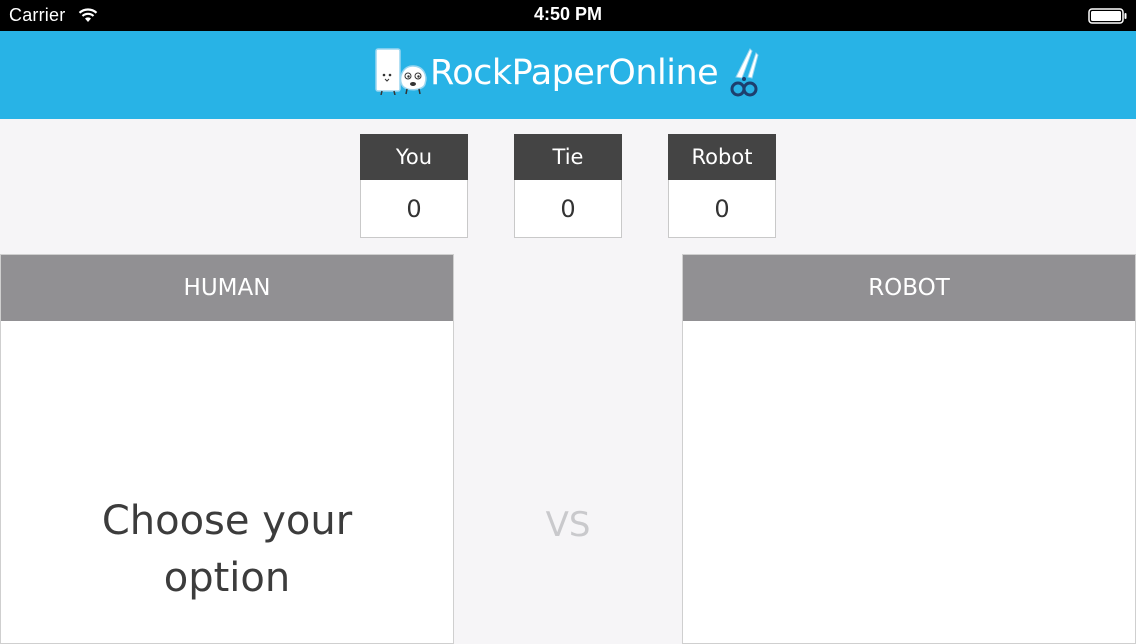 Image resolution: width=1136 pixels, height=644 pixels. I want to click on vs-label: VS, so click(568, 525).